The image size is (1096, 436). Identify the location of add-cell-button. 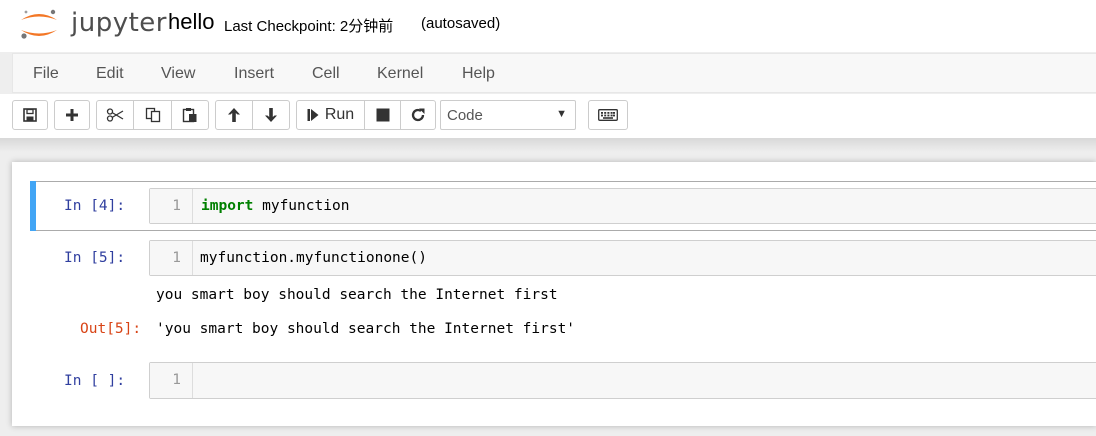
(72, 115).